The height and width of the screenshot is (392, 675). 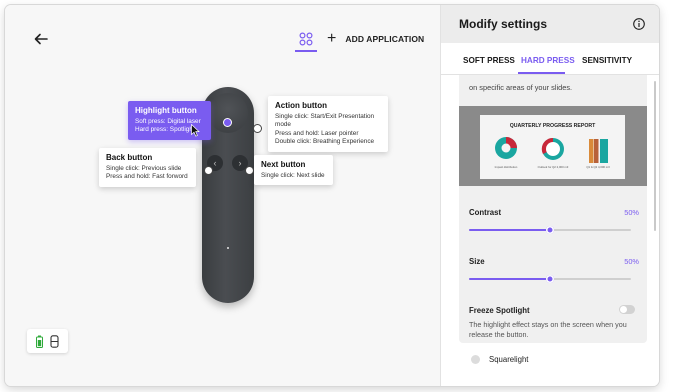 I want to click on callout-line: Single click: Previous slide, so click(x=144, y=168).